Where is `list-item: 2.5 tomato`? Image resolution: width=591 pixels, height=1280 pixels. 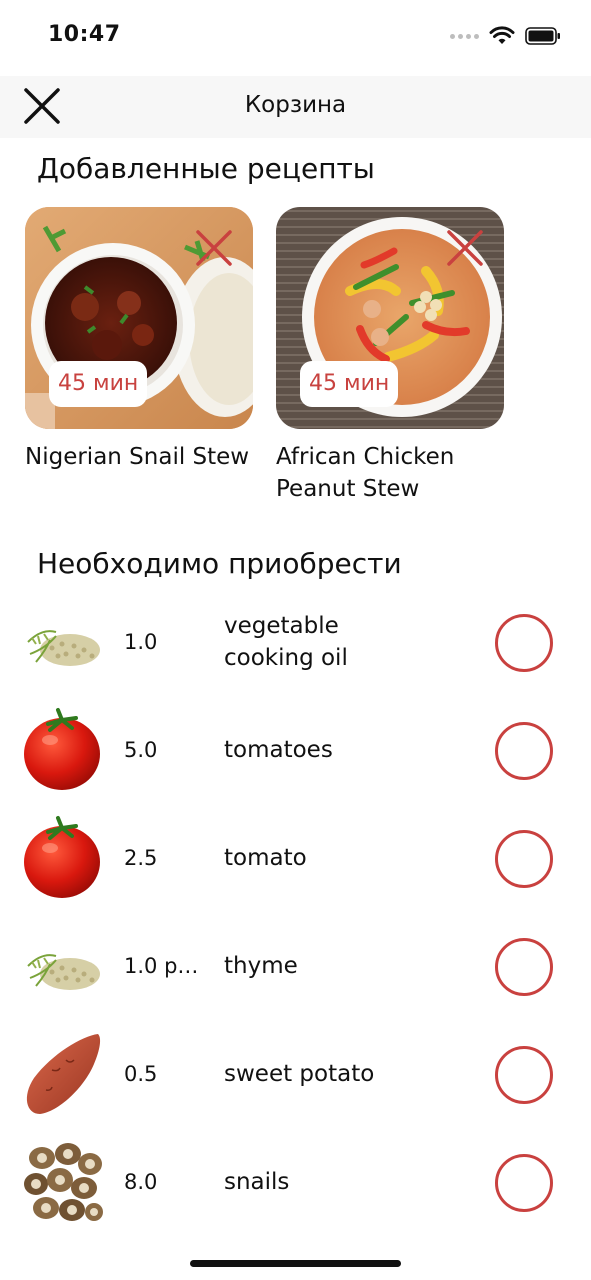
list-item: 2.5 tomato is located at coordinates (295, 868).